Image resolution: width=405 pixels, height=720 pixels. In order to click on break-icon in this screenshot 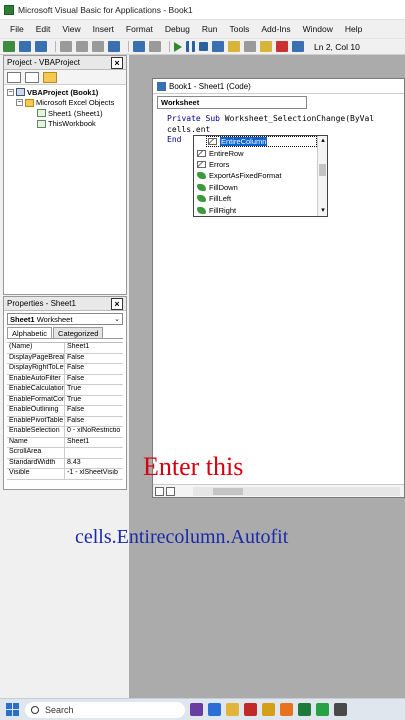, I will do `click(190, 46)`.